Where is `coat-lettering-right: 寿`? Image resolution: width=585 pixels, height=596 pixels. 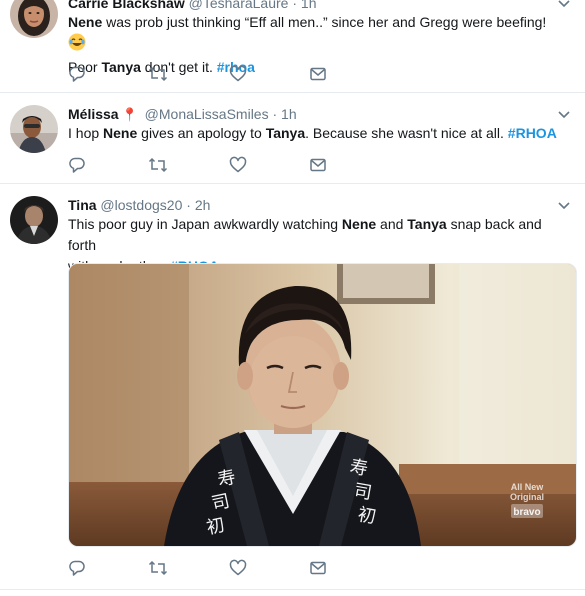 coat-lettering-right: 寿 is located at coordinates (358, 468).